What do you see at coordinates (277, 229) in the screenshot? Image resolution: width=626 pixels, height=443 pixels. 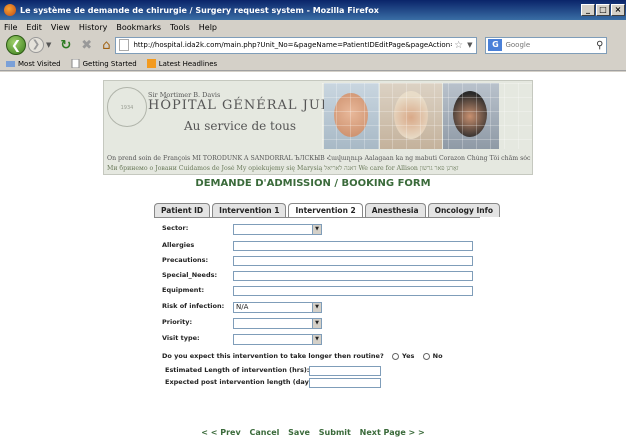 I see `sector-select: ▼` at bounding box center [277, 229].